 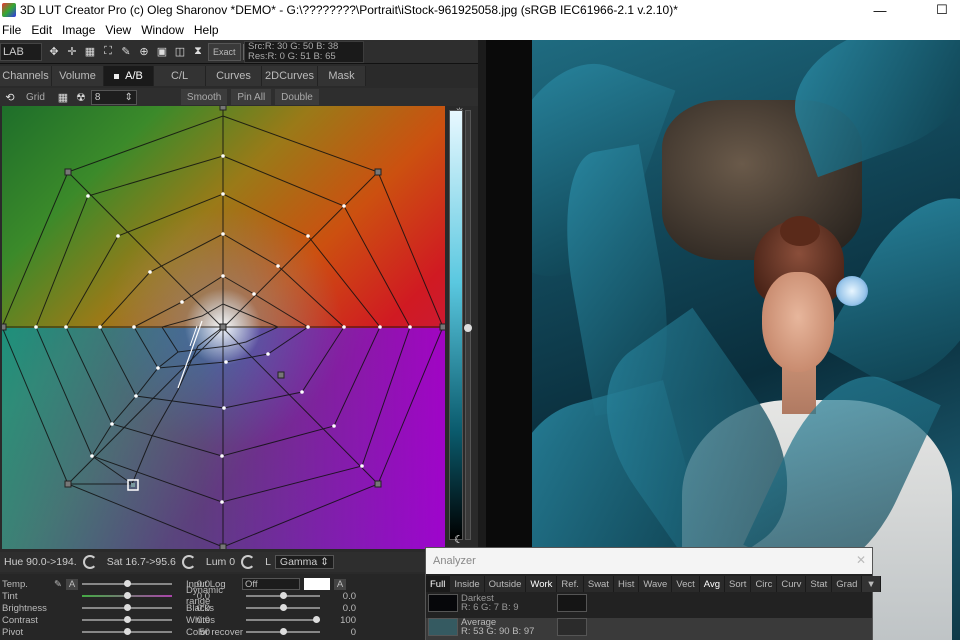 I want to click on temp-slider, so click(x=127, y=583).